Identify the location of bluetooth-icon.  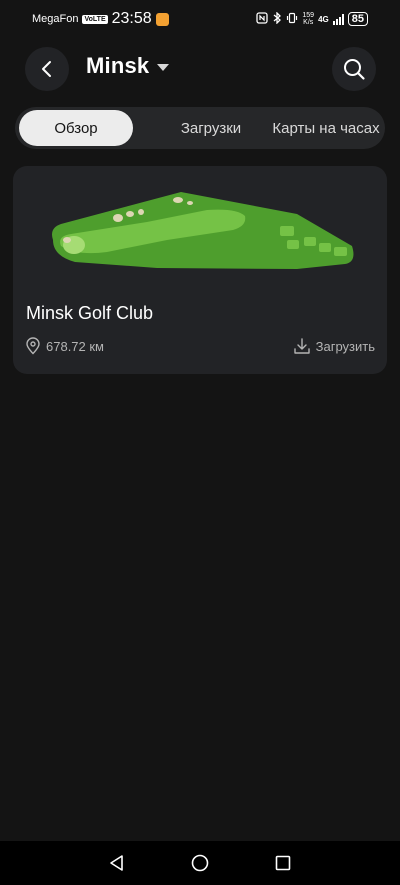
(277, 18).